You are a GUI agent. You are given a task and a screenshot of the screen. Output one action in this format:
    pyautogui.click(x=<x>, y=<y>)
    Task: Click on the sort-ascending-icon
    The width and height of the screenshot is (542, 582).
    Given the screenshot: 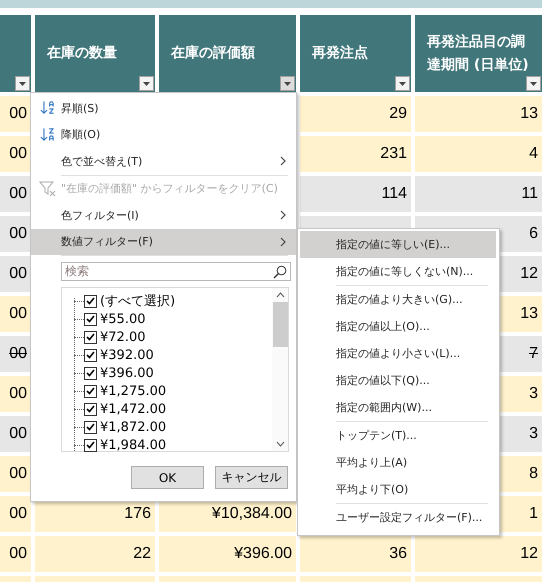 What is the action you would take?
    pyautogui.click(x=47, y=107)
    